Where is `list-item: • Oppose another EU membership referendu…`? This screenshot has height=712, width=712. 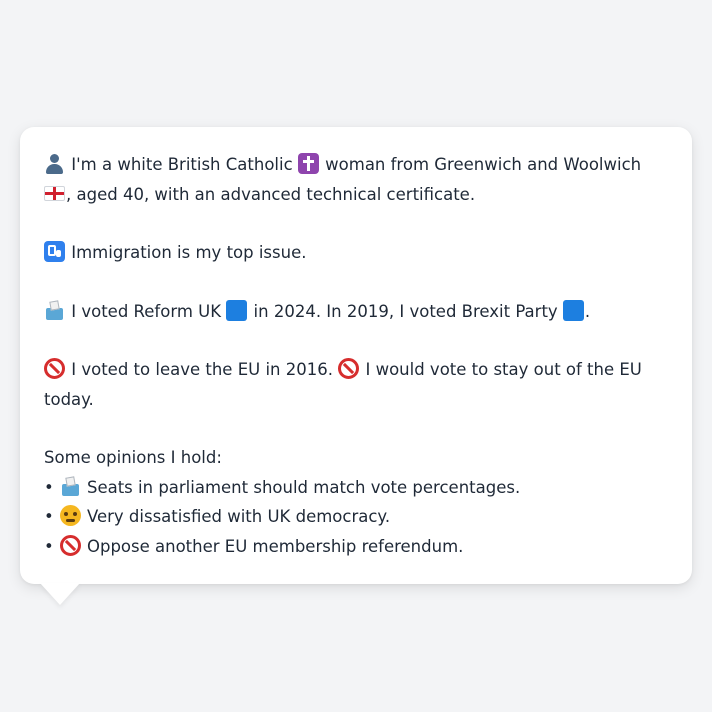
list-item: • Oppose another EU membership referendu… is located at coordinates (356, 547).